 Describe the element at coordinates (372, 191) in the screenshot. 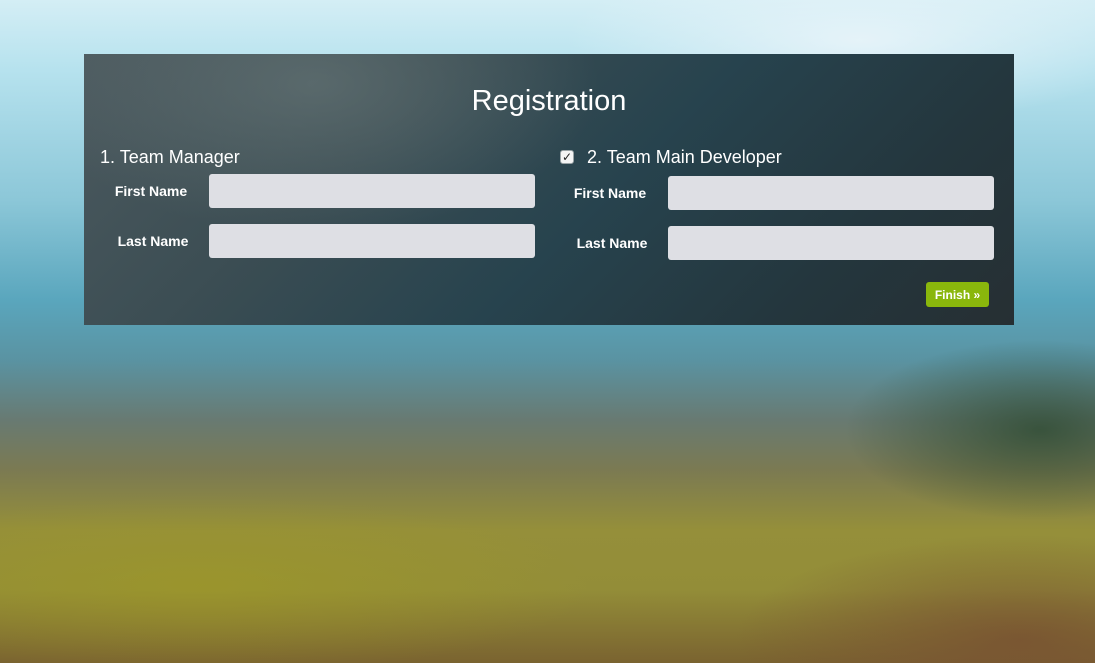

I see `manager-first-name-field` at that location.